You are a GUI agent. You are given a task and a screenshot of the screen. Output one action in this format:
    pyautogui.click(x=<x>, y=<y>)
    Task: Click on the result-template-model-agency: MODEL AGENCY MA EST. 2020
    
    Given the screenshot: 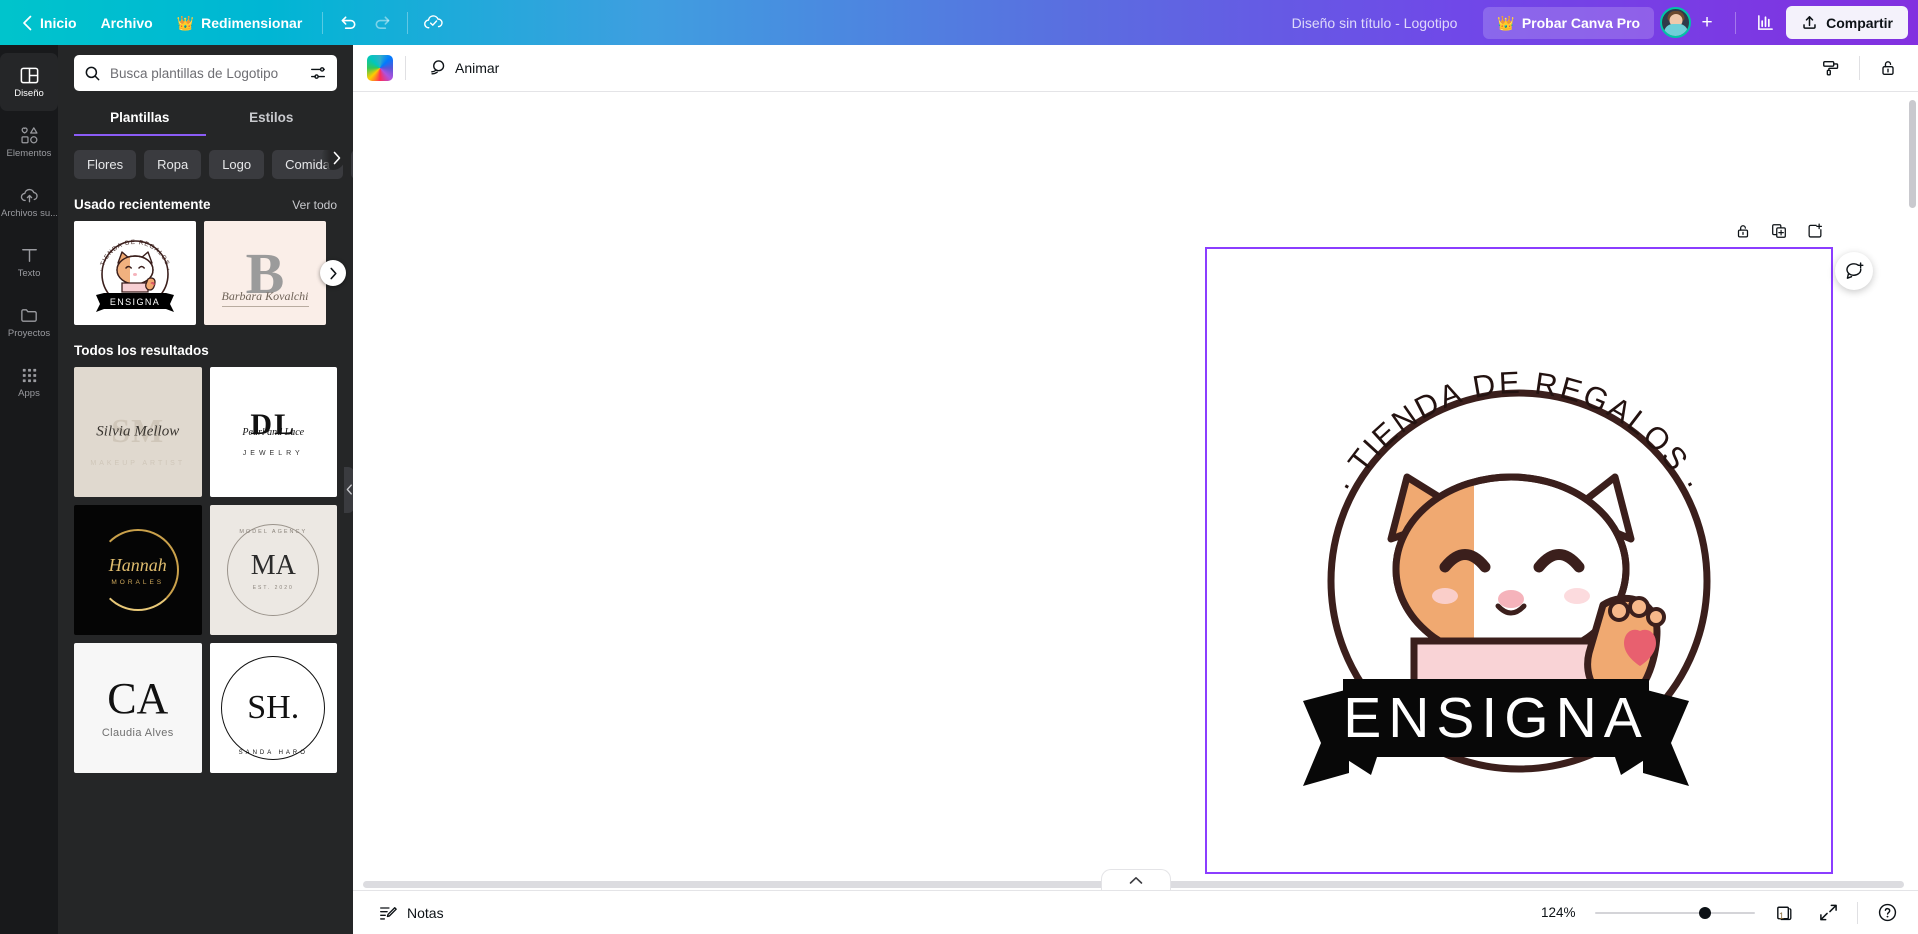 What is the action you would take?
    pyautogui.click(x=273, y=570)
    